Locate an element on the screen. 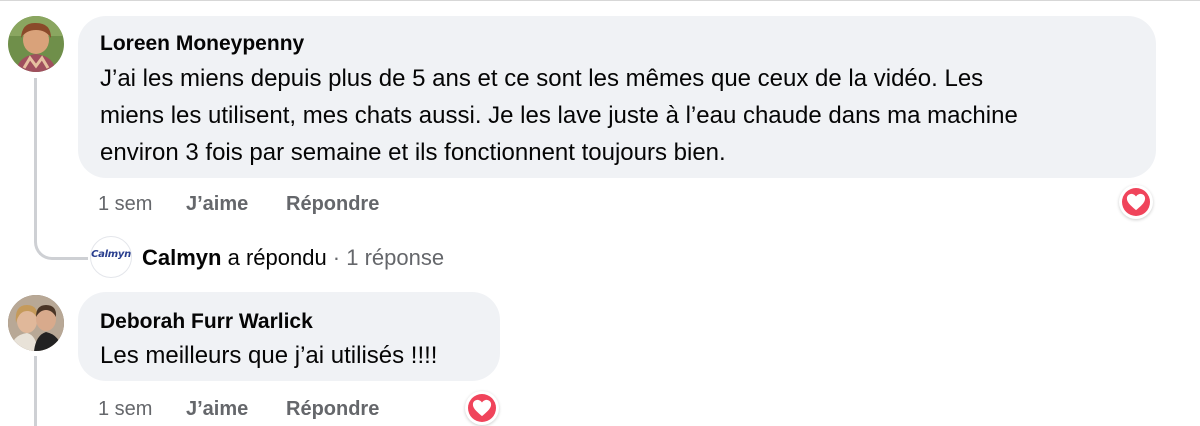 This screenshot has width=1200, height=426. reply-action-text: a répondu is located at coordinates (274, 257).